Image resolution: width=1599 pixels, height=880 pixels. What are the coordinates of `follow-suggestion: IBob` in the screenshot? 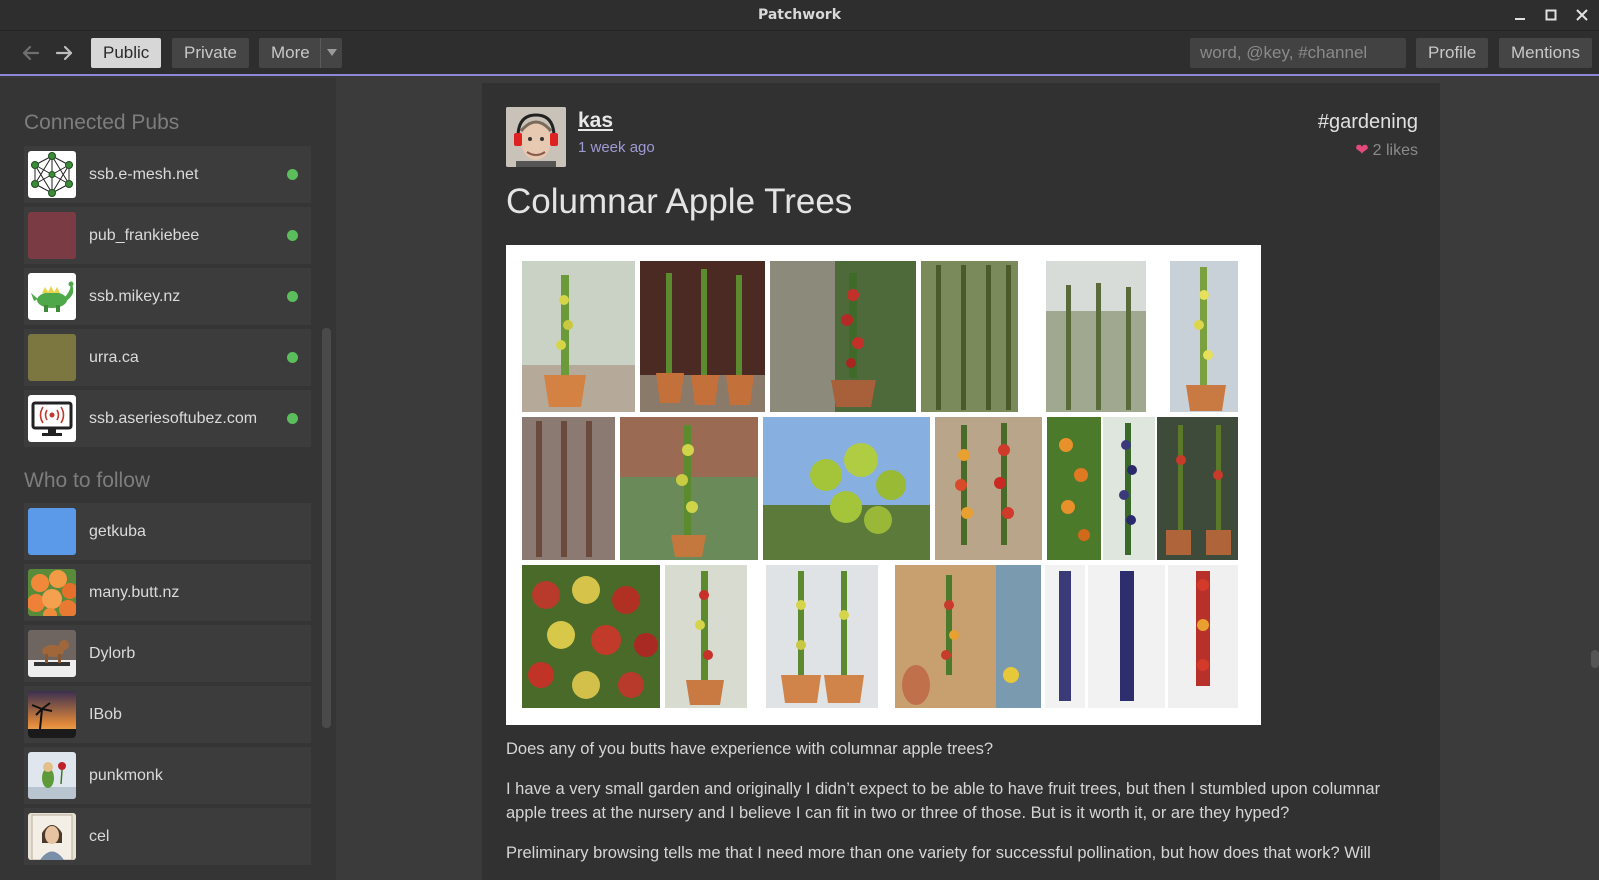 It's located at (167, 714).